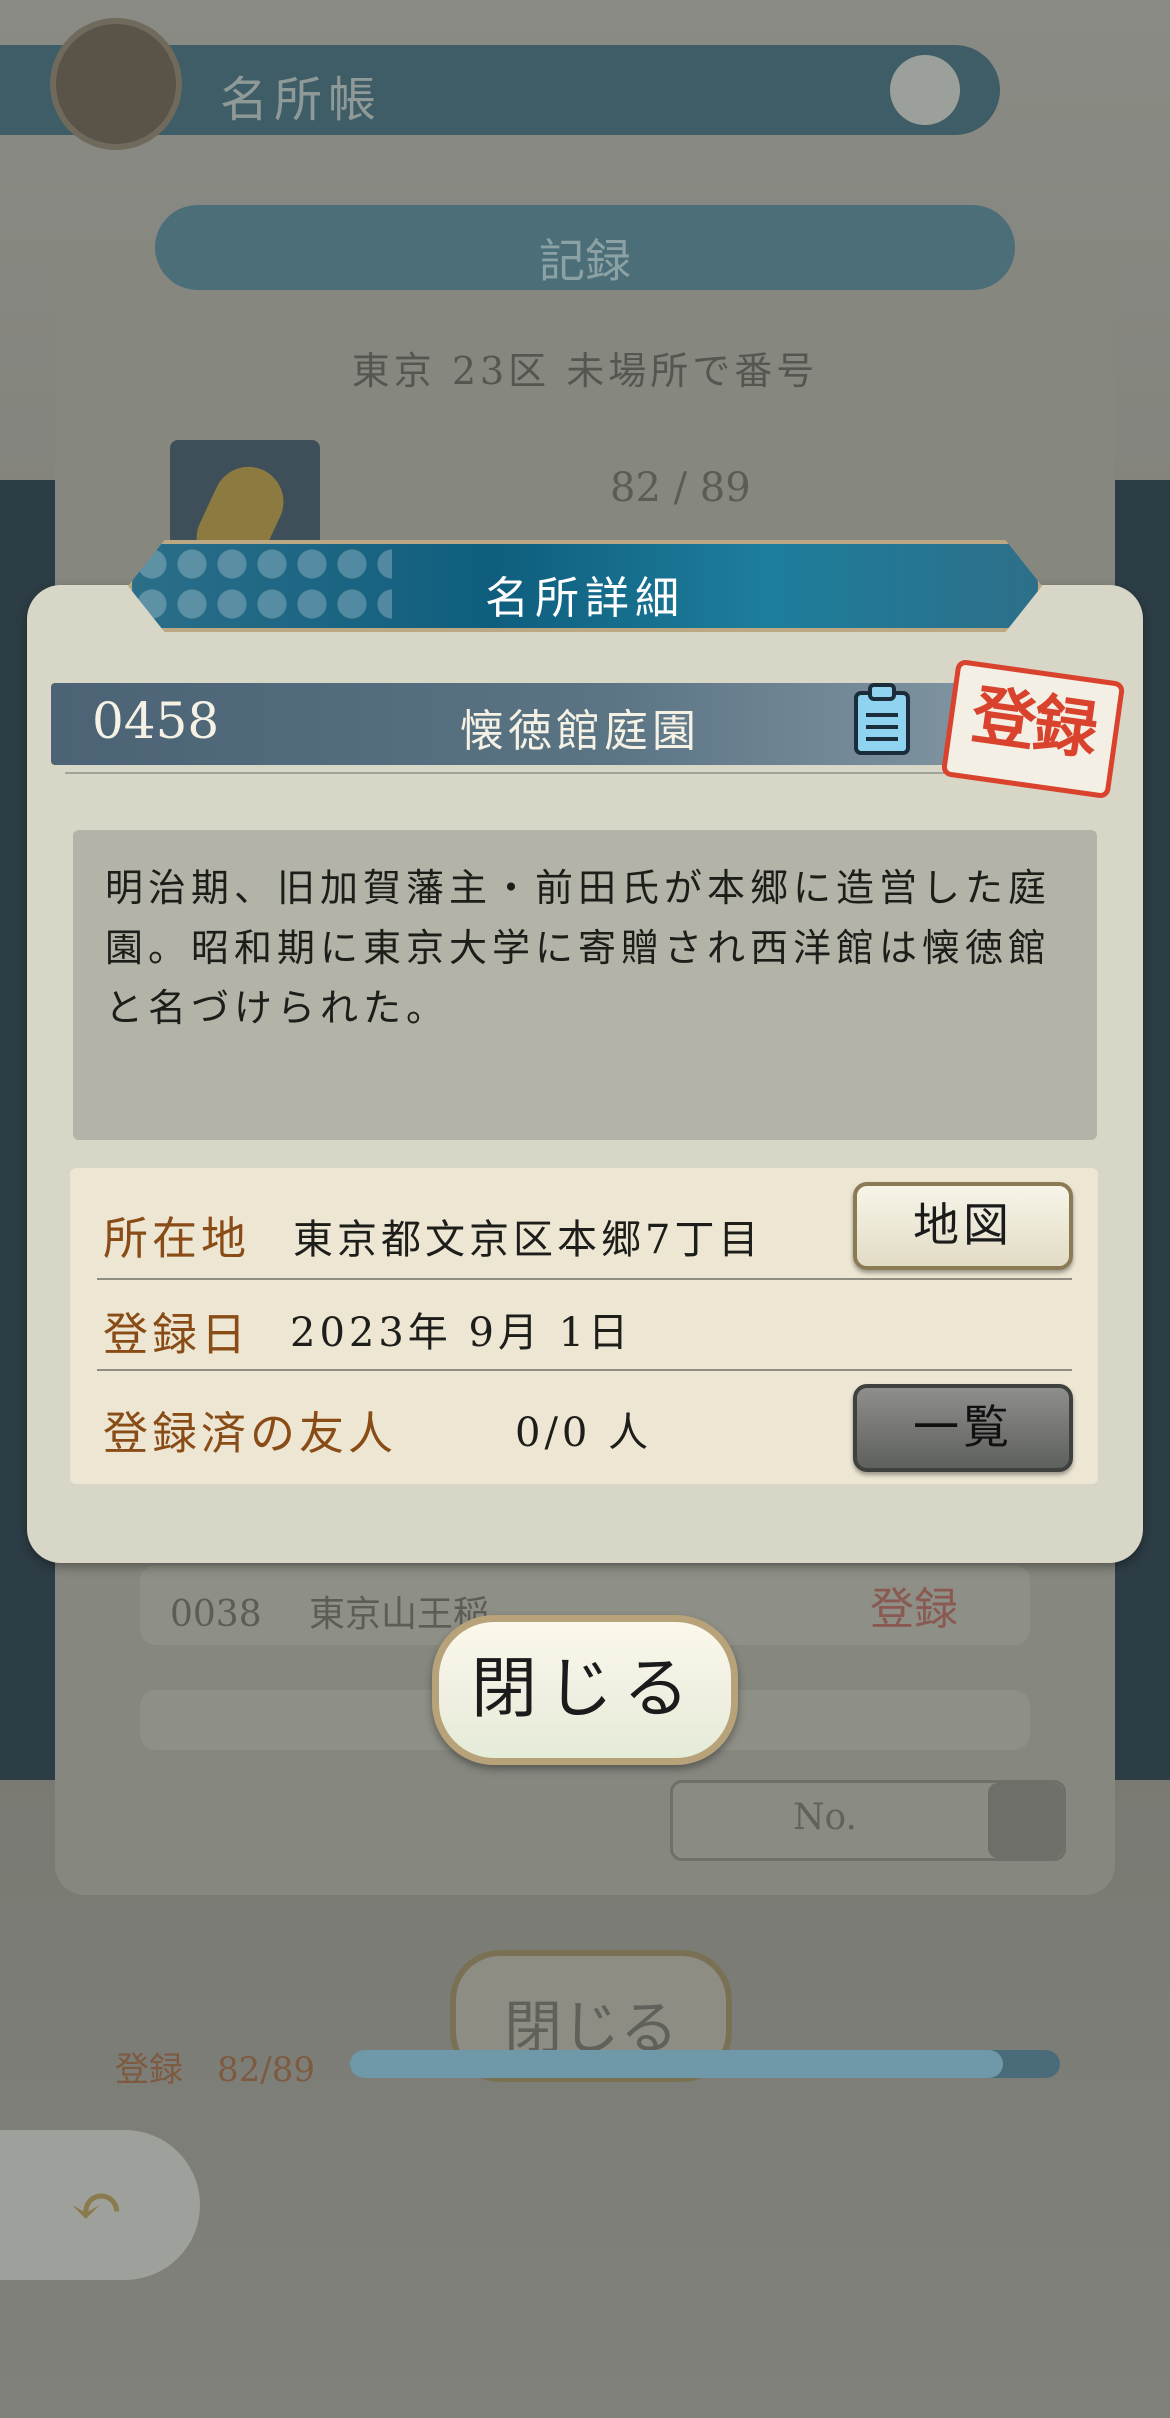  I want to click on background-return-button: ↶, so click(100, 2205).